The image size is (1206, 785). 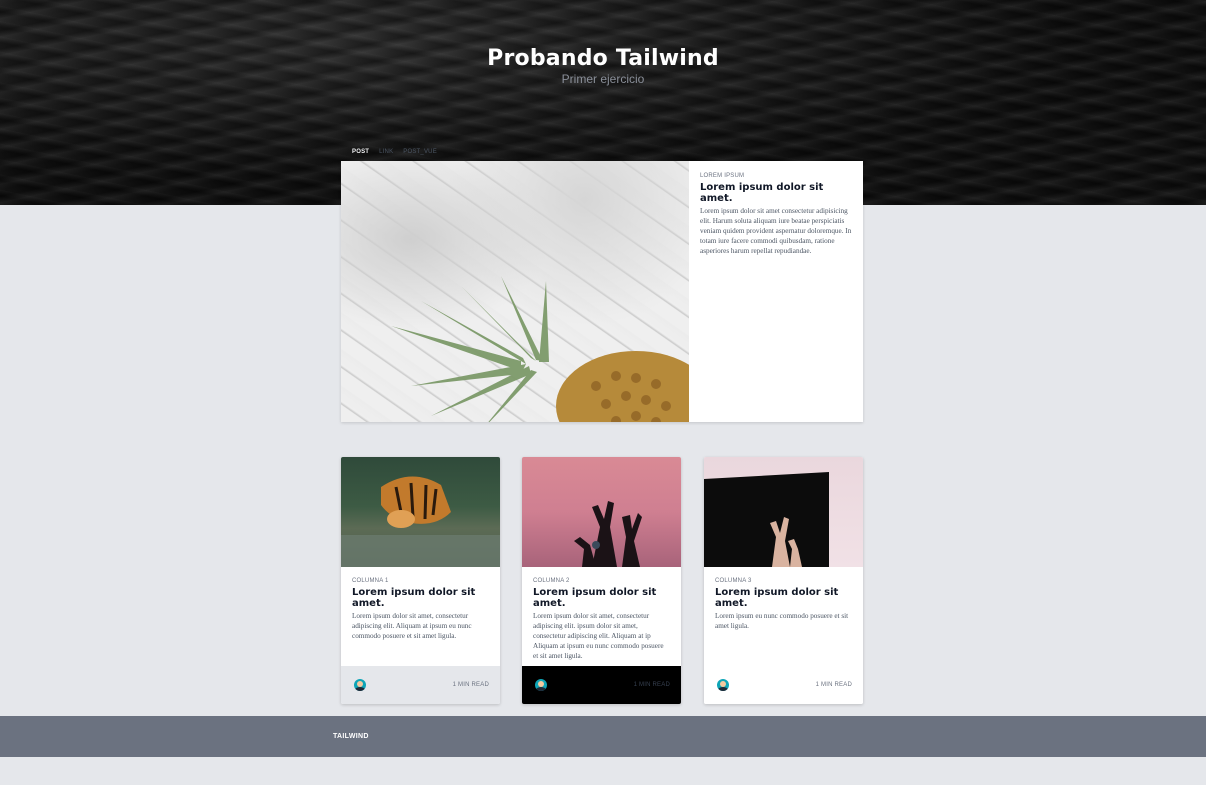 I want to click on board-hands-image, so click(x=766, y=519).